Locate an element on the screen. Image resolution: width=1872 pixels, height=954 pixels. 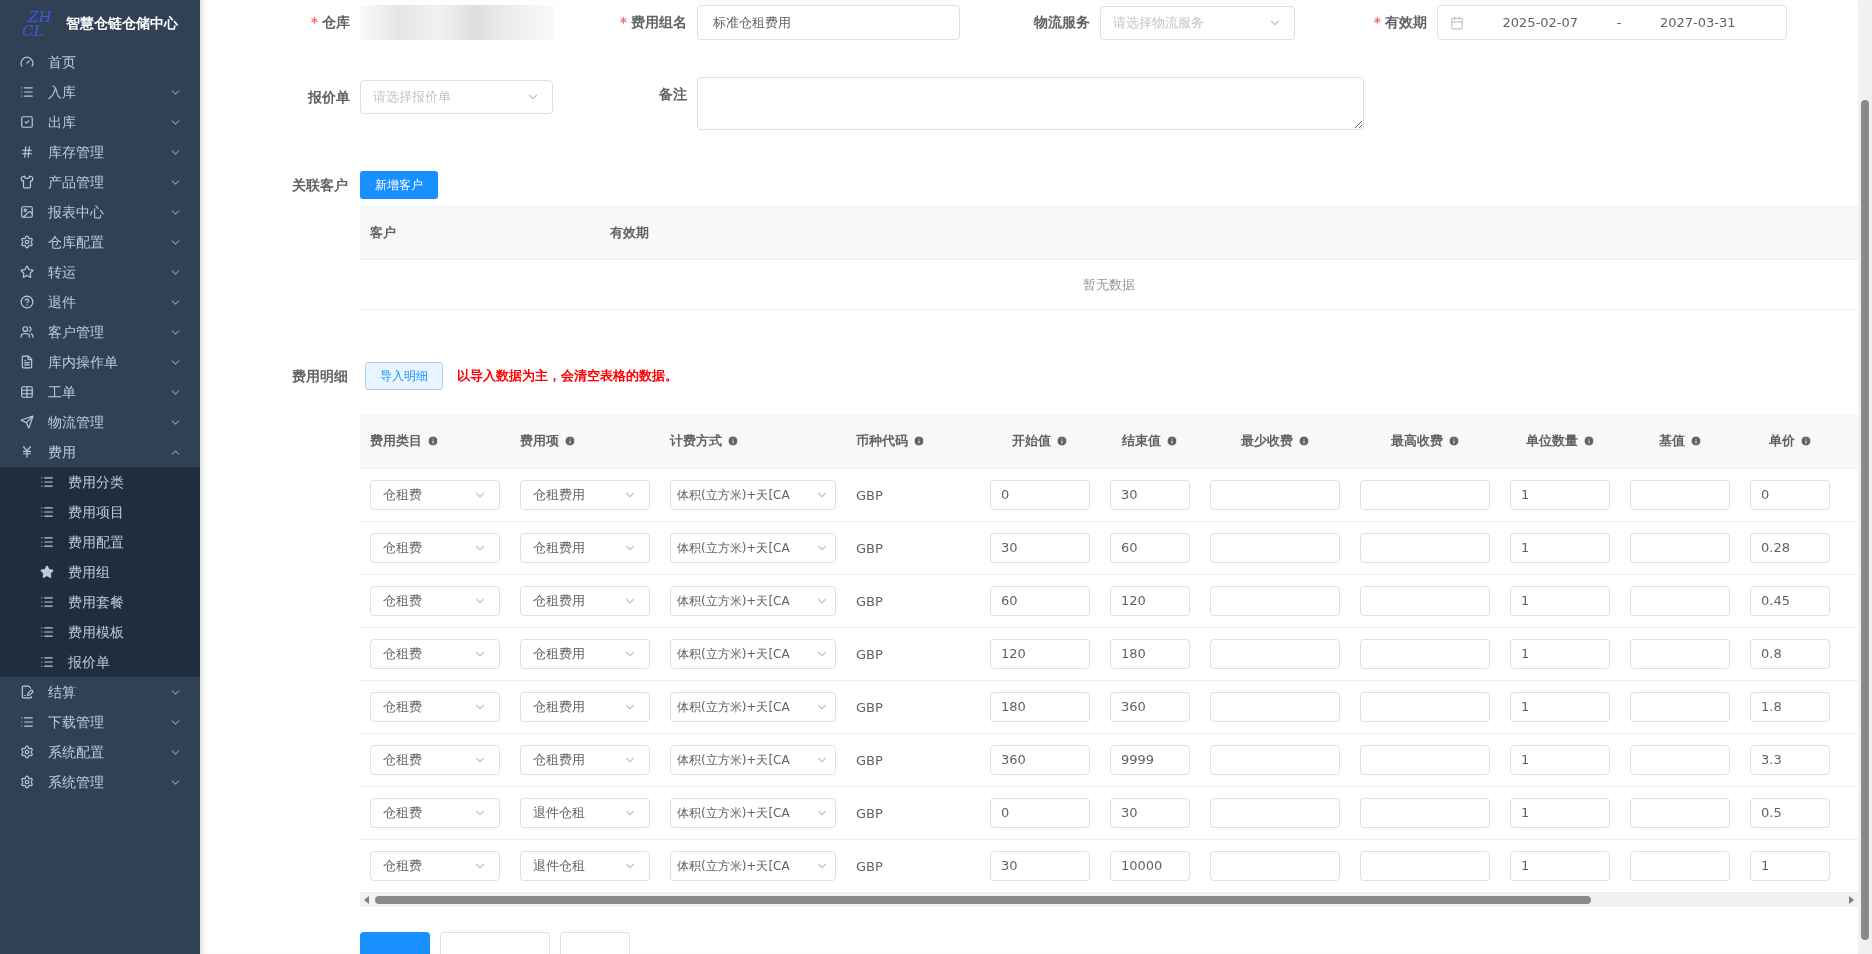
sidebar-item: 物流管理 is located at coordinates (100, 422).